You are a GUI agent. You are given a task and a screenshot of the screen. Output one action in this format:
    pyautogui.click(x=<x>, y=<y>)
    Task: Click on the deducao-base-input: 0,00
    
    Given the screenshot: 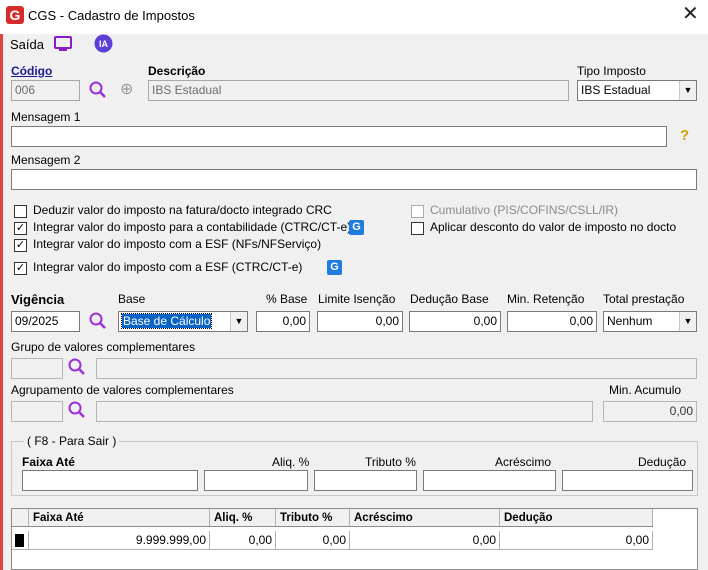 What is the action you would take?
    pyautogui.click(x=455, y=321)
    